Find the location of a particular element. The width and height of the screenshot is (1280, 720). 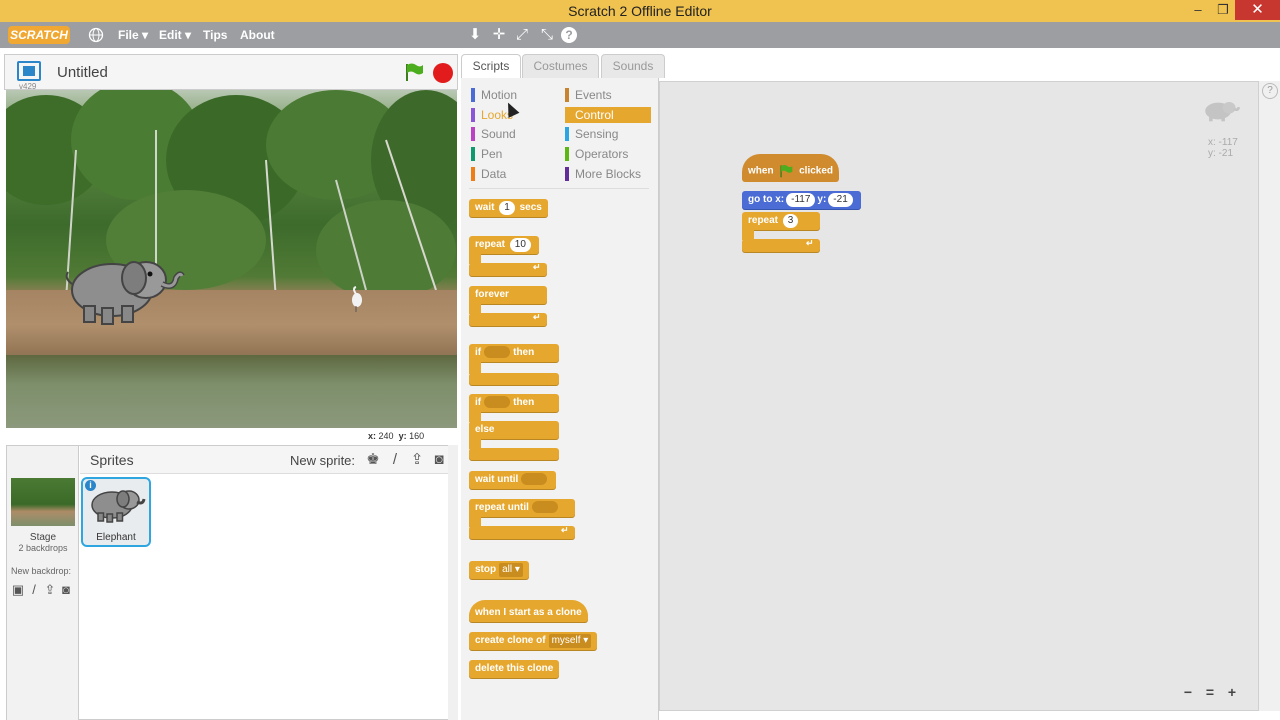

close-button: ✕ is located at coordinates (1257, 10).